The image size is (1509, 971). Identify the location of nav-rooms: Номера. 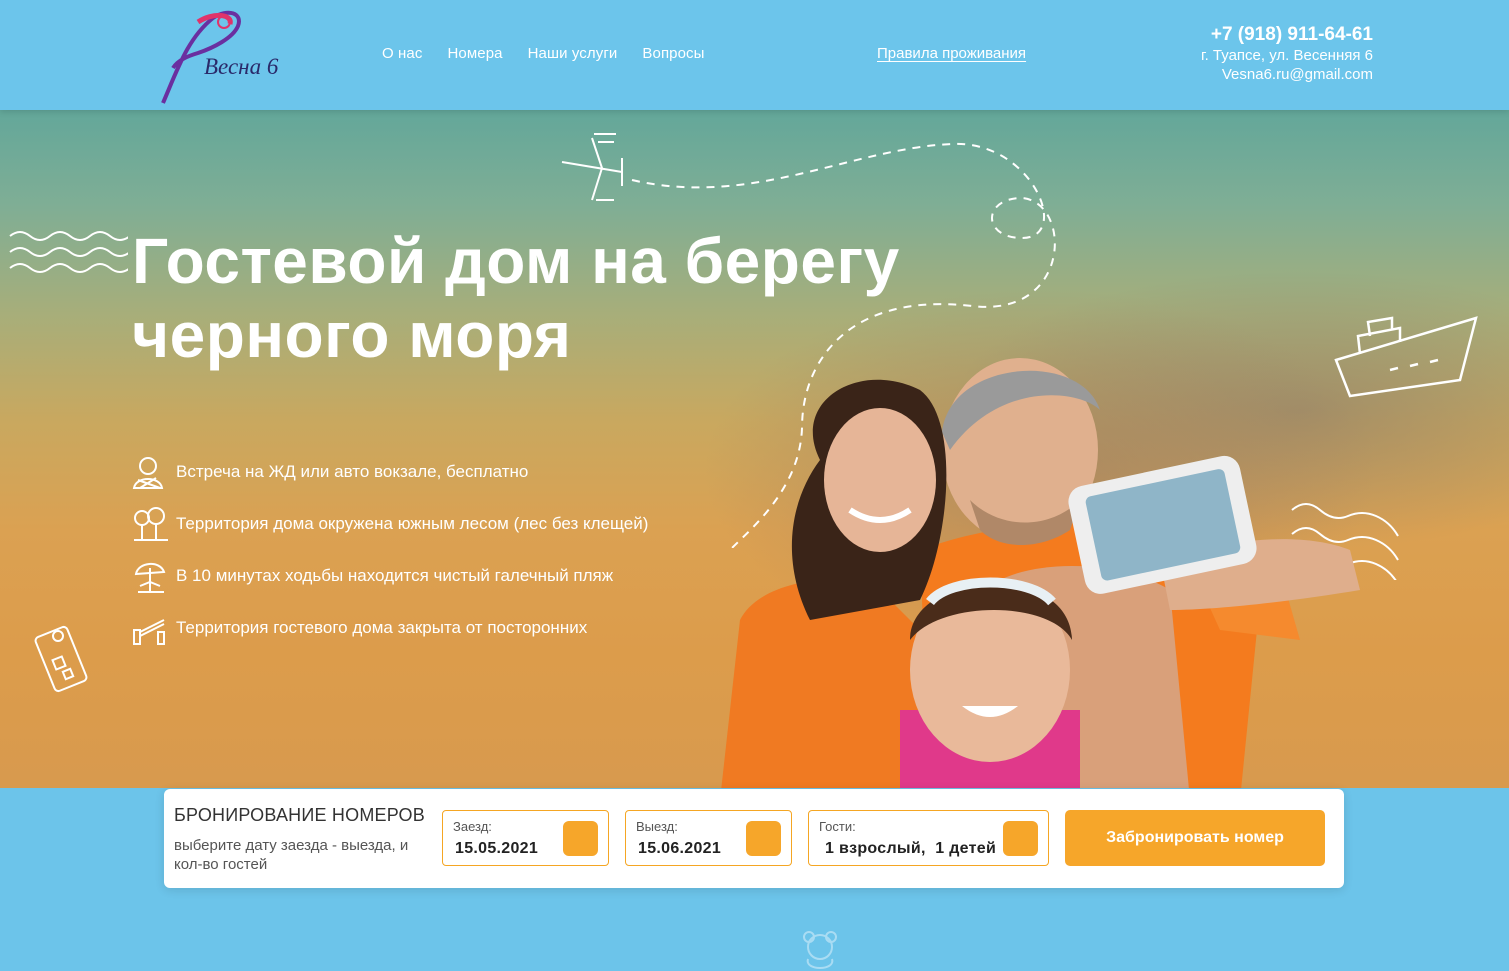
(474, 53).